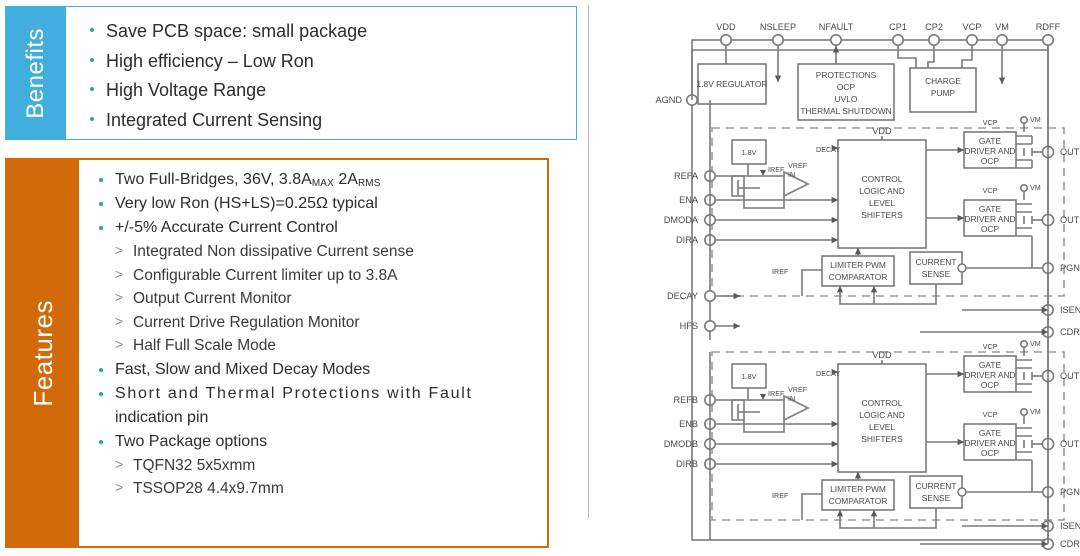 This screenshot has width=1080, height=556. I want to click on column-divider, so click(588, 262).